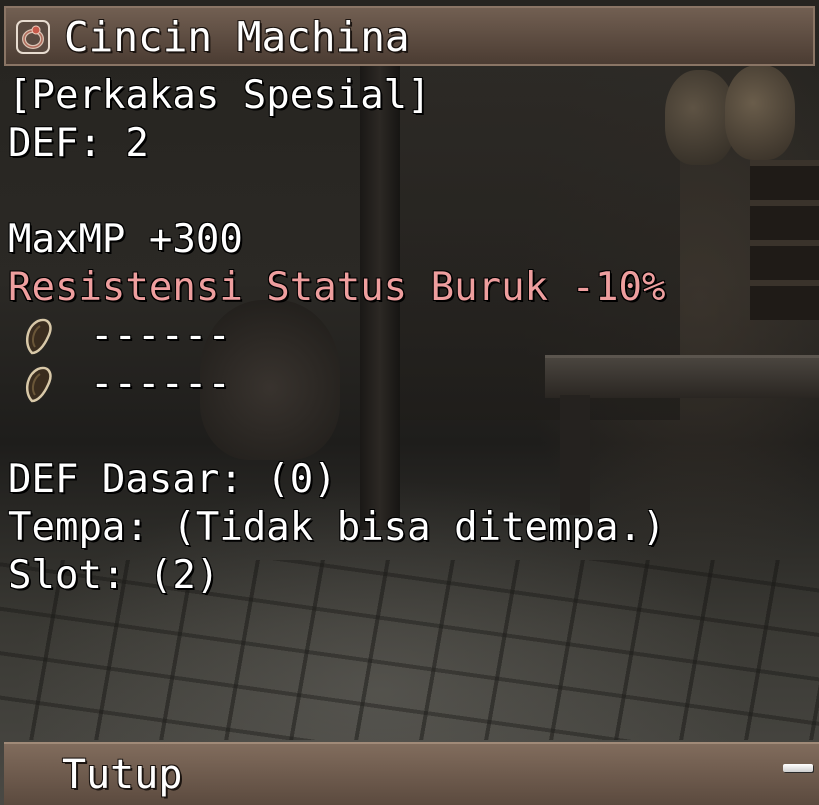 Image resolution: width=819 pixels, height=805 pixels. Describe the element at coordinates (125, 239) in the screenshot. I see `item-stat-maxmp: MaxMP +300` at that location.